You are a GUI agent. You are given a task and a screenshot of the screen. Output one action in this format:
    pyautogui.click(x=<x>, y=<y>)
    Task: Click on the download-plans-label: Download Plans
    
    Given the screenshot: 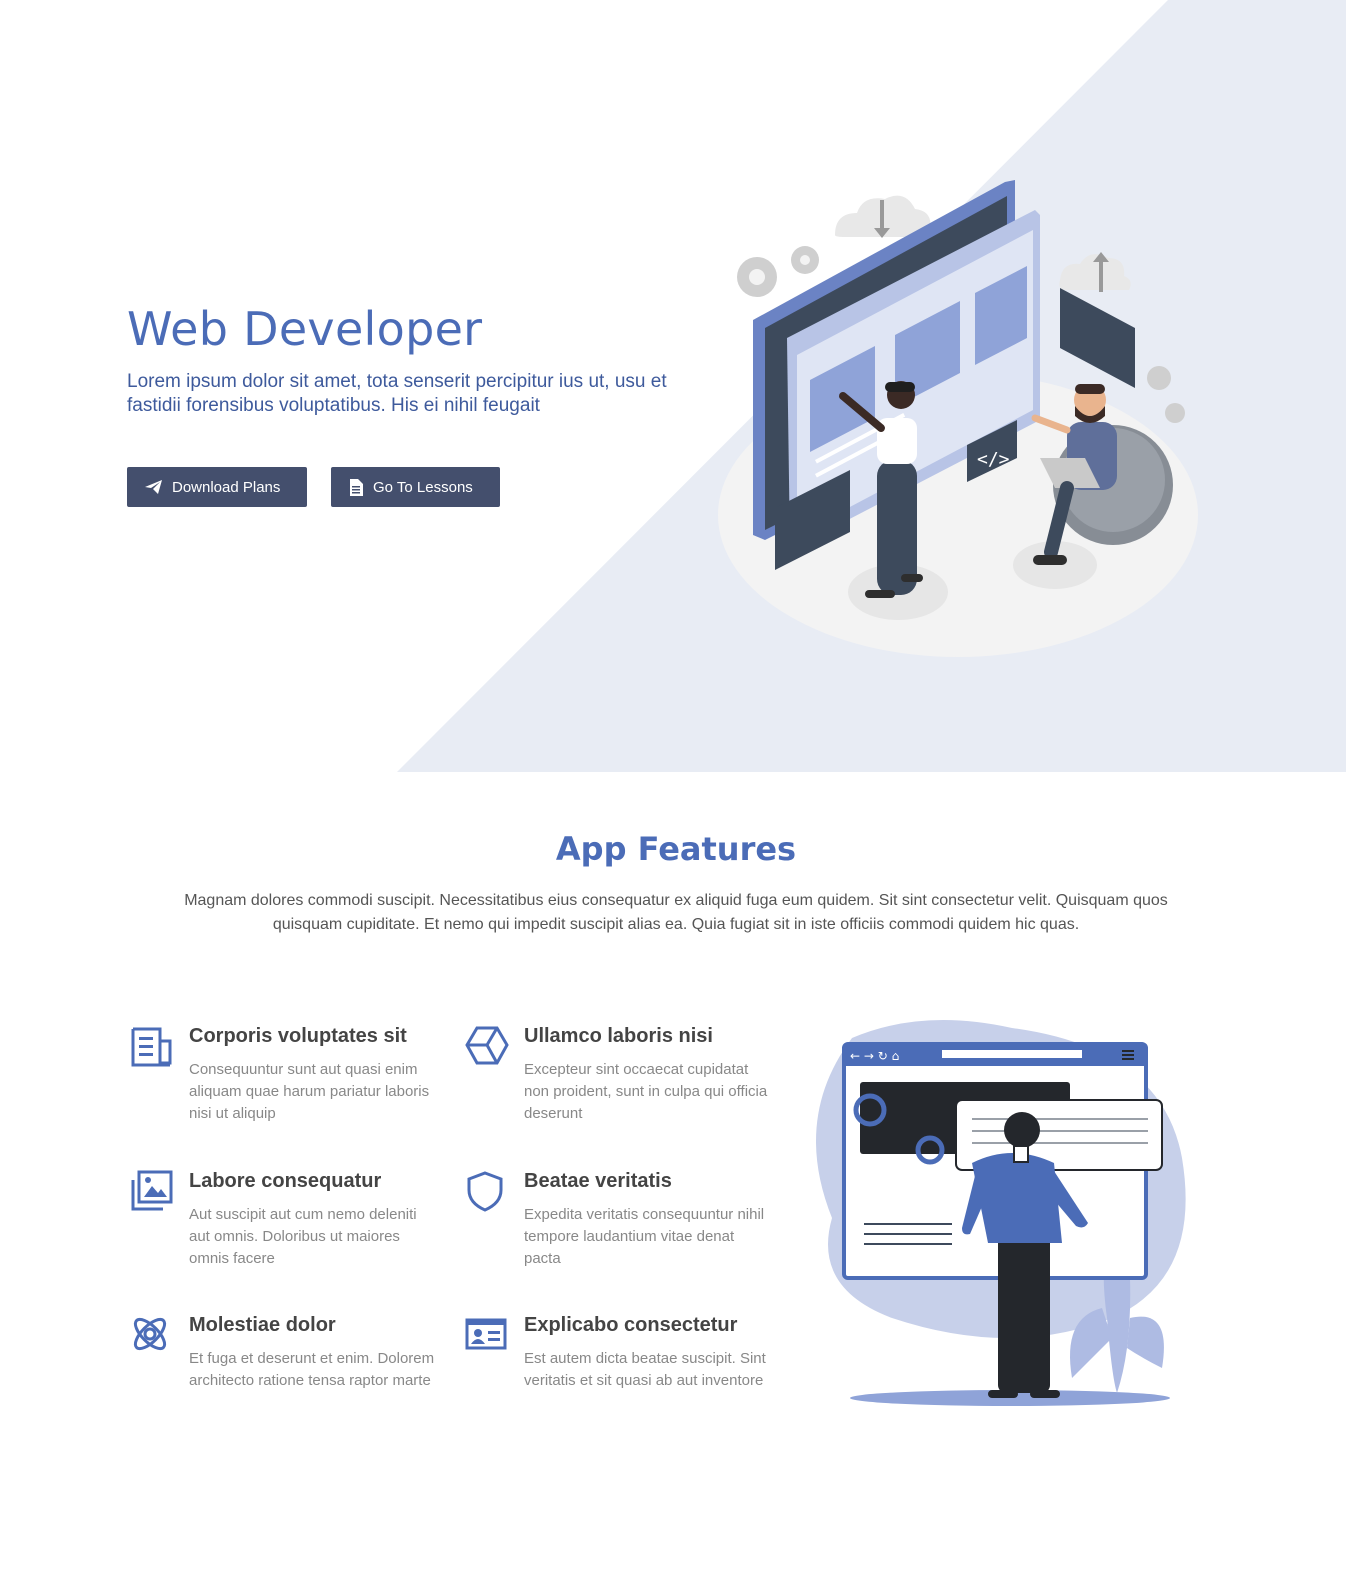 What is the action you would take?
    pyautogui.click(x=226, y=487)
    